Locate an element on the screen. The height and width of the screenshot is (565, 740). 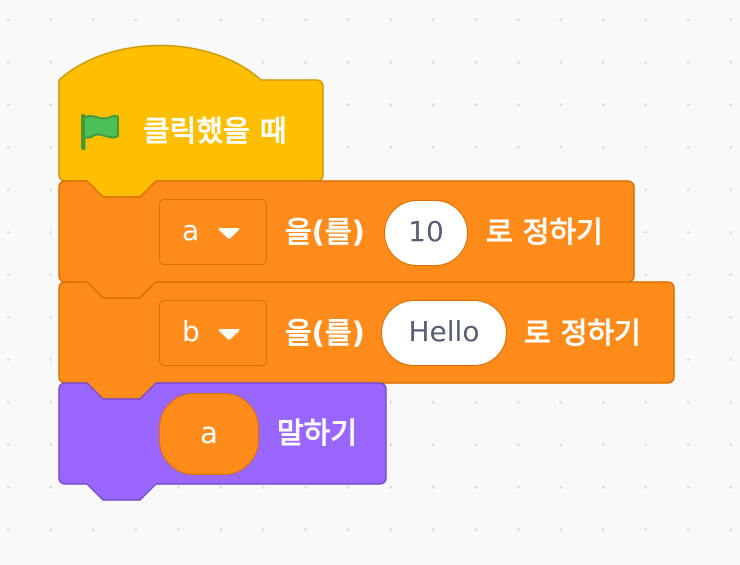
value-text-a: 10 is located at coordinates (426, 231).